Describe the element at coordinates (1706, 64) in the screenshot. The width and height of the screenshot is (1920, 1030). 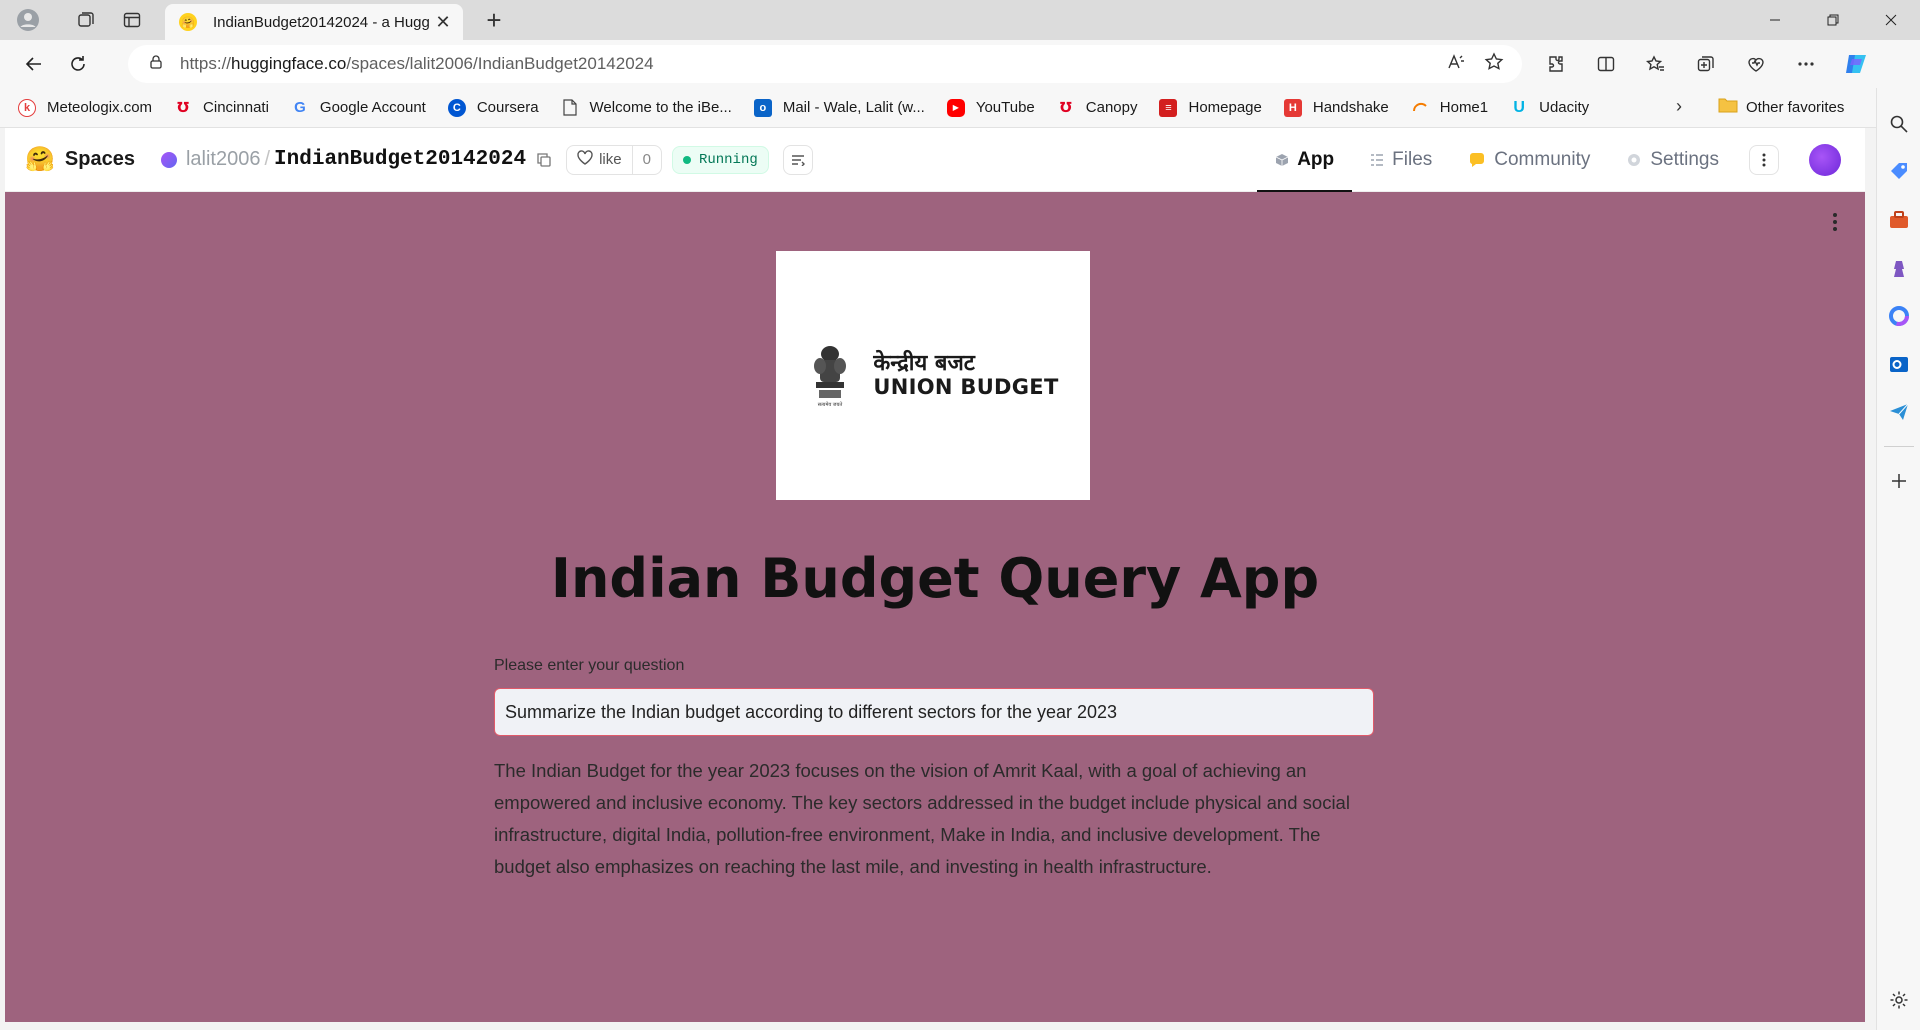
I see `collections-icon` at that location.